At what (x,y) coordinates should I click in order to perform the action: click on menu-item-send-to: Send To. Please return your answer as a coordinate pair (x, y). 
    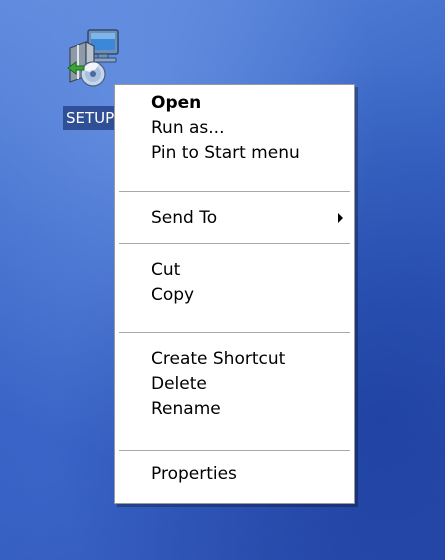
    Looking at the image, I should click on (234, 218).